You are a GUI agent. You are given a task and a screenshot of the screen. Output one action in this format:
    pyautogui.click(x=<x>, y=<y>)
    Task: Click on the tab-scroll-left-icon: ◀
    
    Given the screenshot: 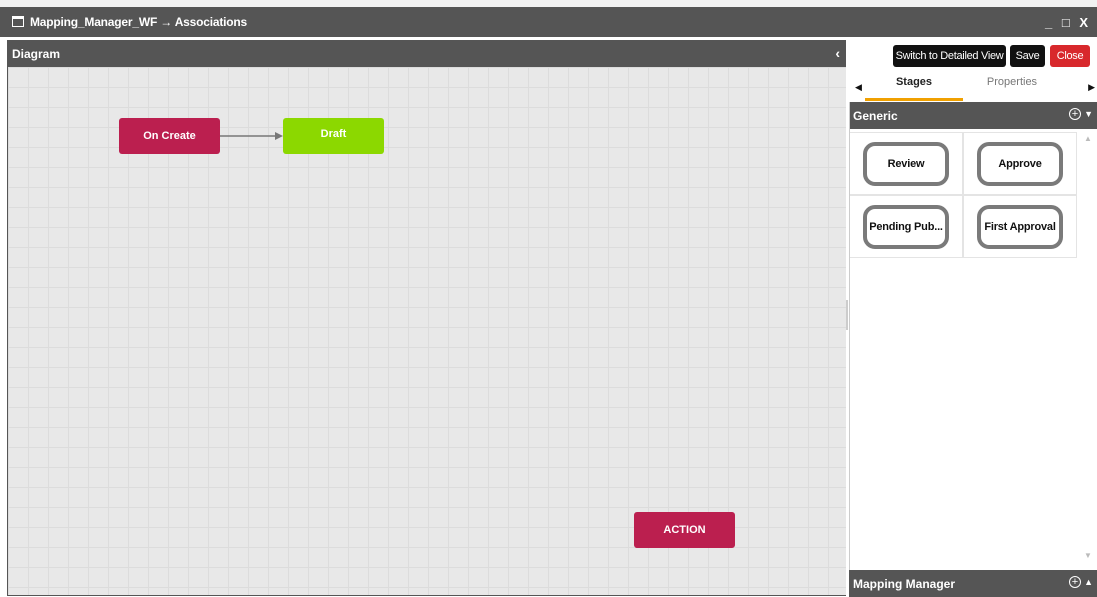 What is the action you would take?
    pyautogui.click(x=858, y=87)
    